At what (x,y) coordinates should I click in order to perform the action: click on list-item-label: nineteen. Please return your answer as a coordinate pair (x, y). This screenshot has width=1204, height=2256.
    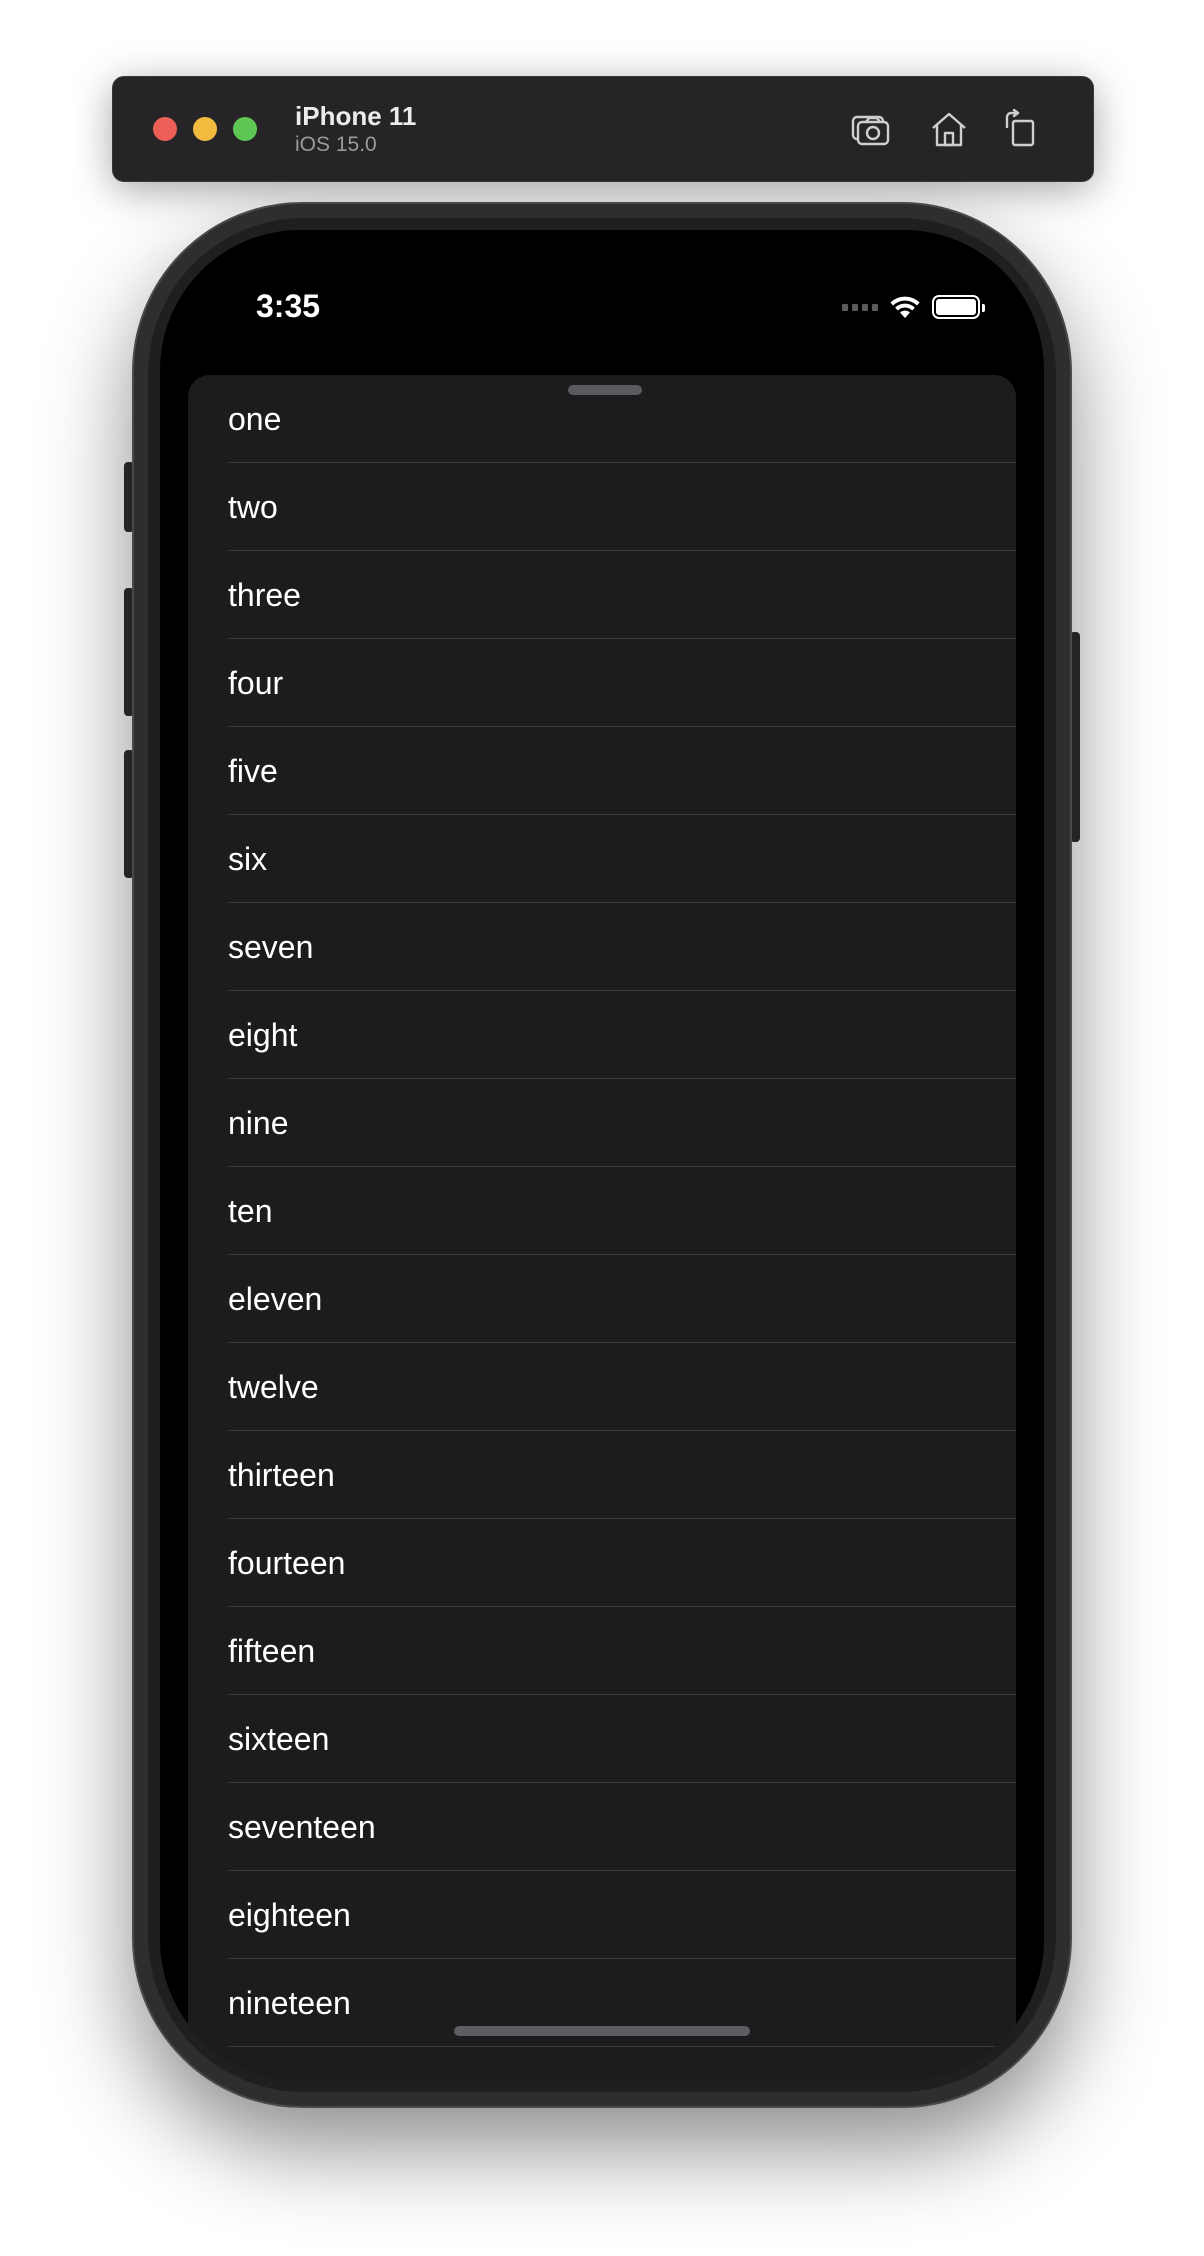
    Looking at the image, I should click on (289, 2002).